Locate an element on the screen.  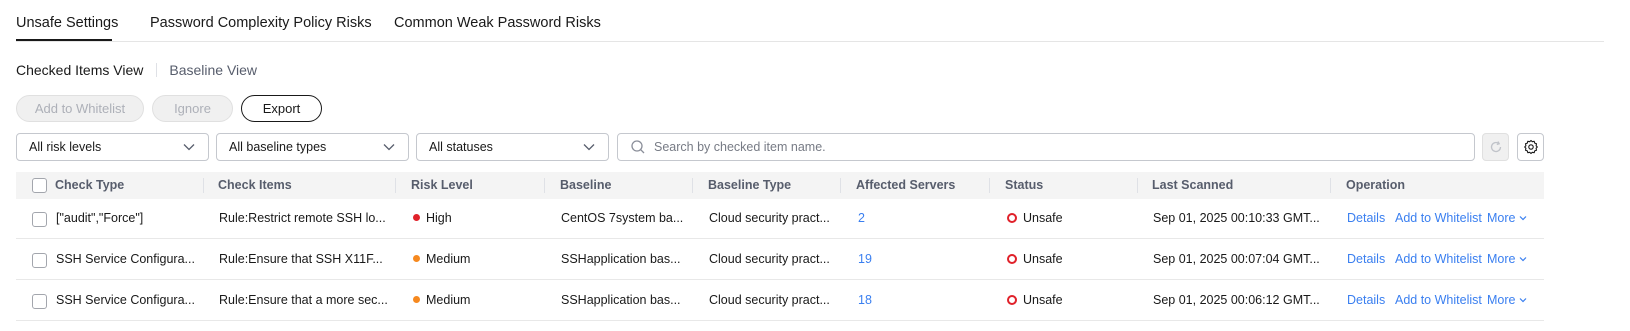
header-last-scanned: Last Scanned is located at coordinates (1192, 185).